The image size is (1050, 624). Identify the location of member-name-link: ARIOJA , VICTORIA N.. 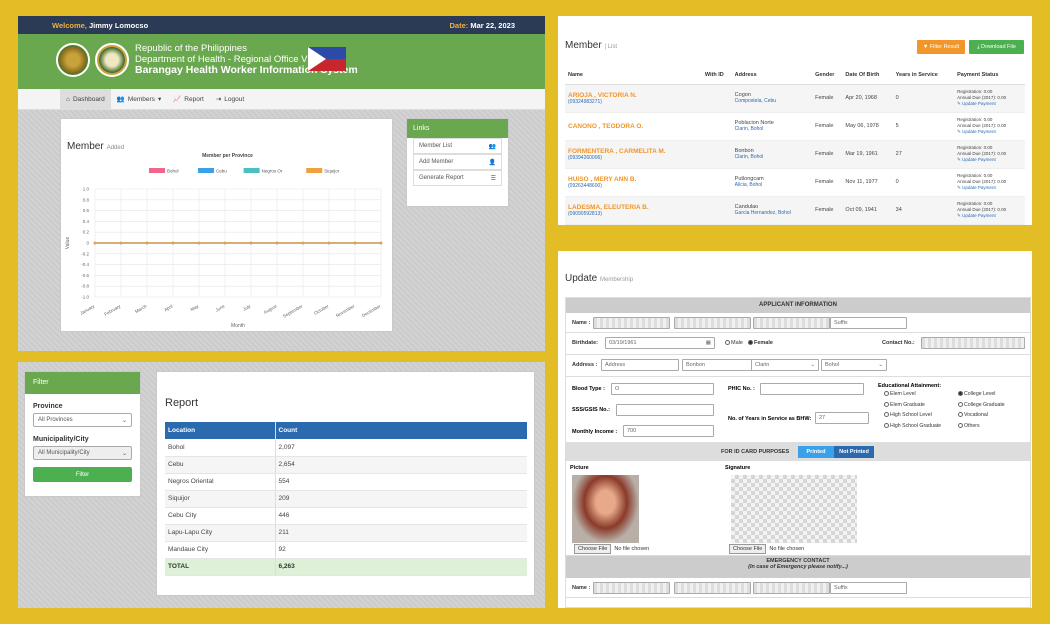
(635, 95).